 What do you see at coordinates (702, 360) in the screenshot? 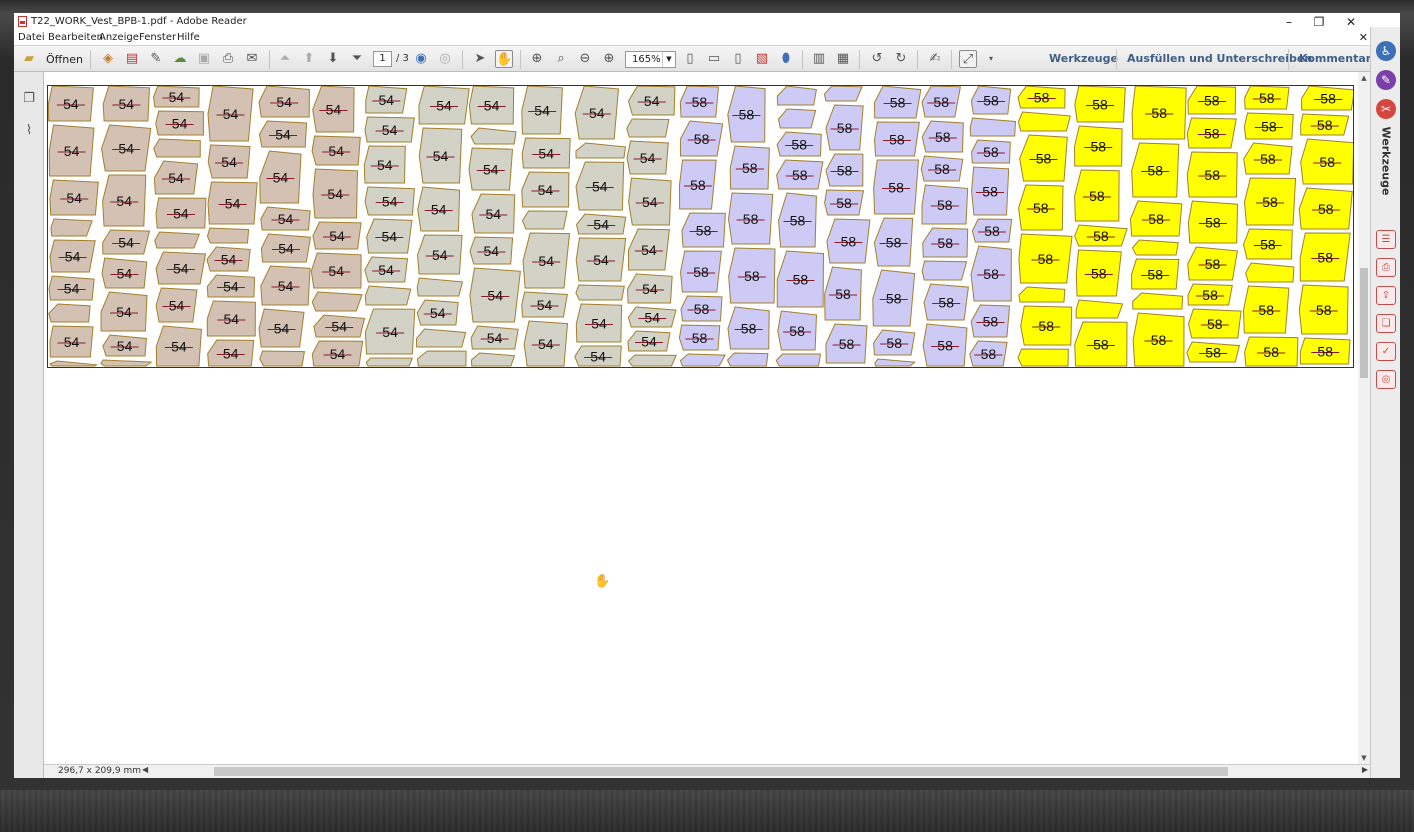
I see `size-58-piece` at bounding box center [702, 360].